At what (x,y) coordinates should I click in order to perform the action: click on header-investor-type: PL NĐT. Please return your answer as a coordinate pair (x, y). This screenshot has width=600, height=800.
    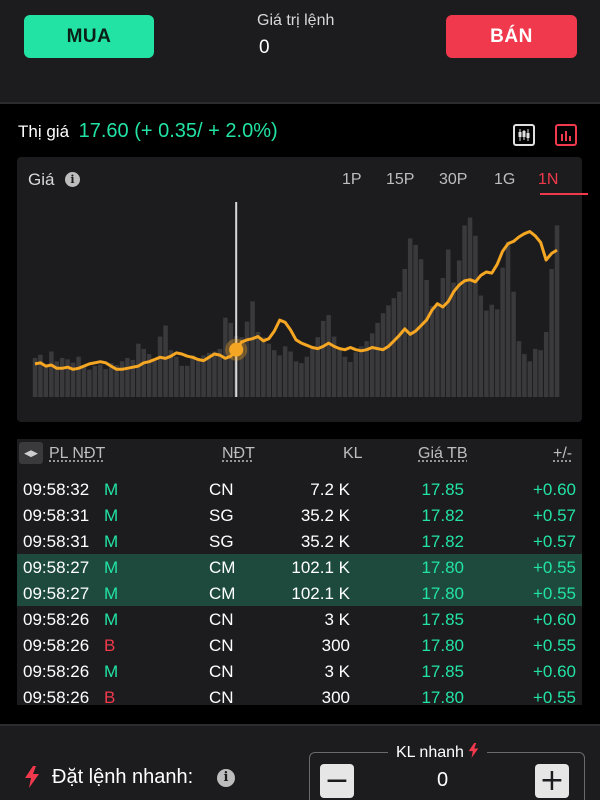
    Looking at the image, I should click on (77, 454).